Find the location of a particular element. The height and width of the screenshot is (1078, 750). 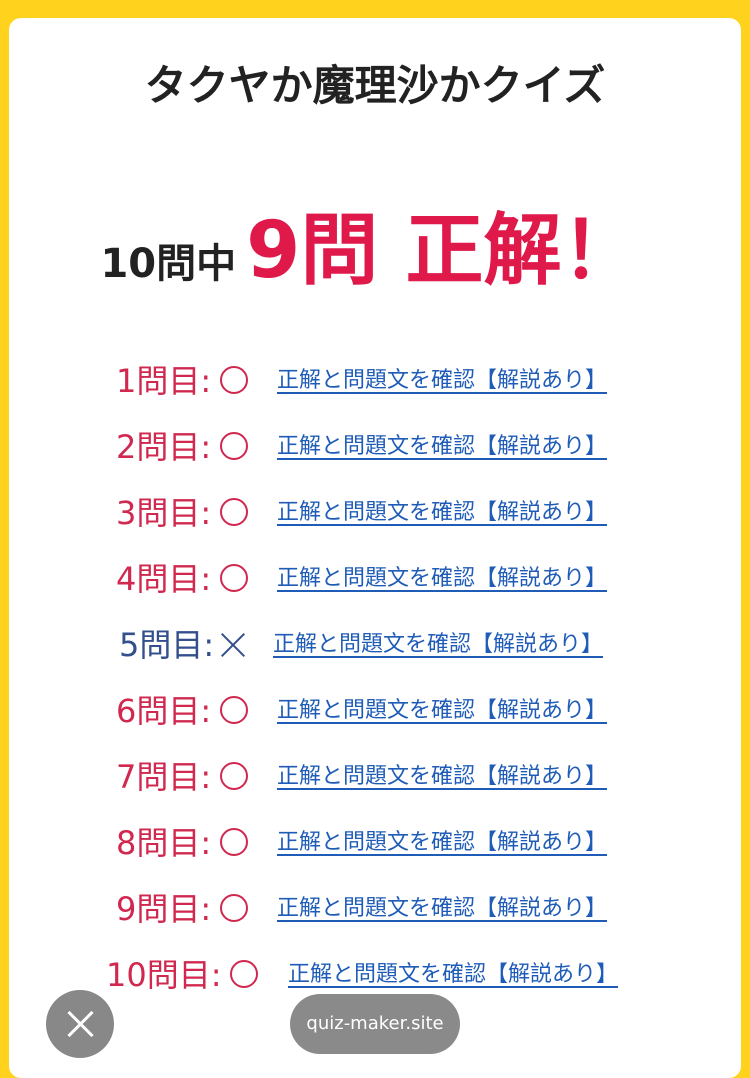

result-row-4: 4問目: 正解と問題文を確認【解説あり】 is located at coordinates (375, 579).